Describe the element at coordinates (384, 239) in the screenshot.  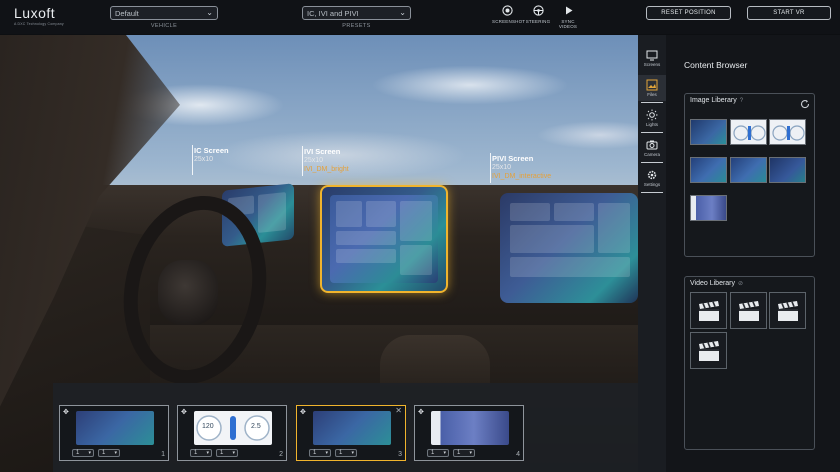
I see `ivi-display` at that location.